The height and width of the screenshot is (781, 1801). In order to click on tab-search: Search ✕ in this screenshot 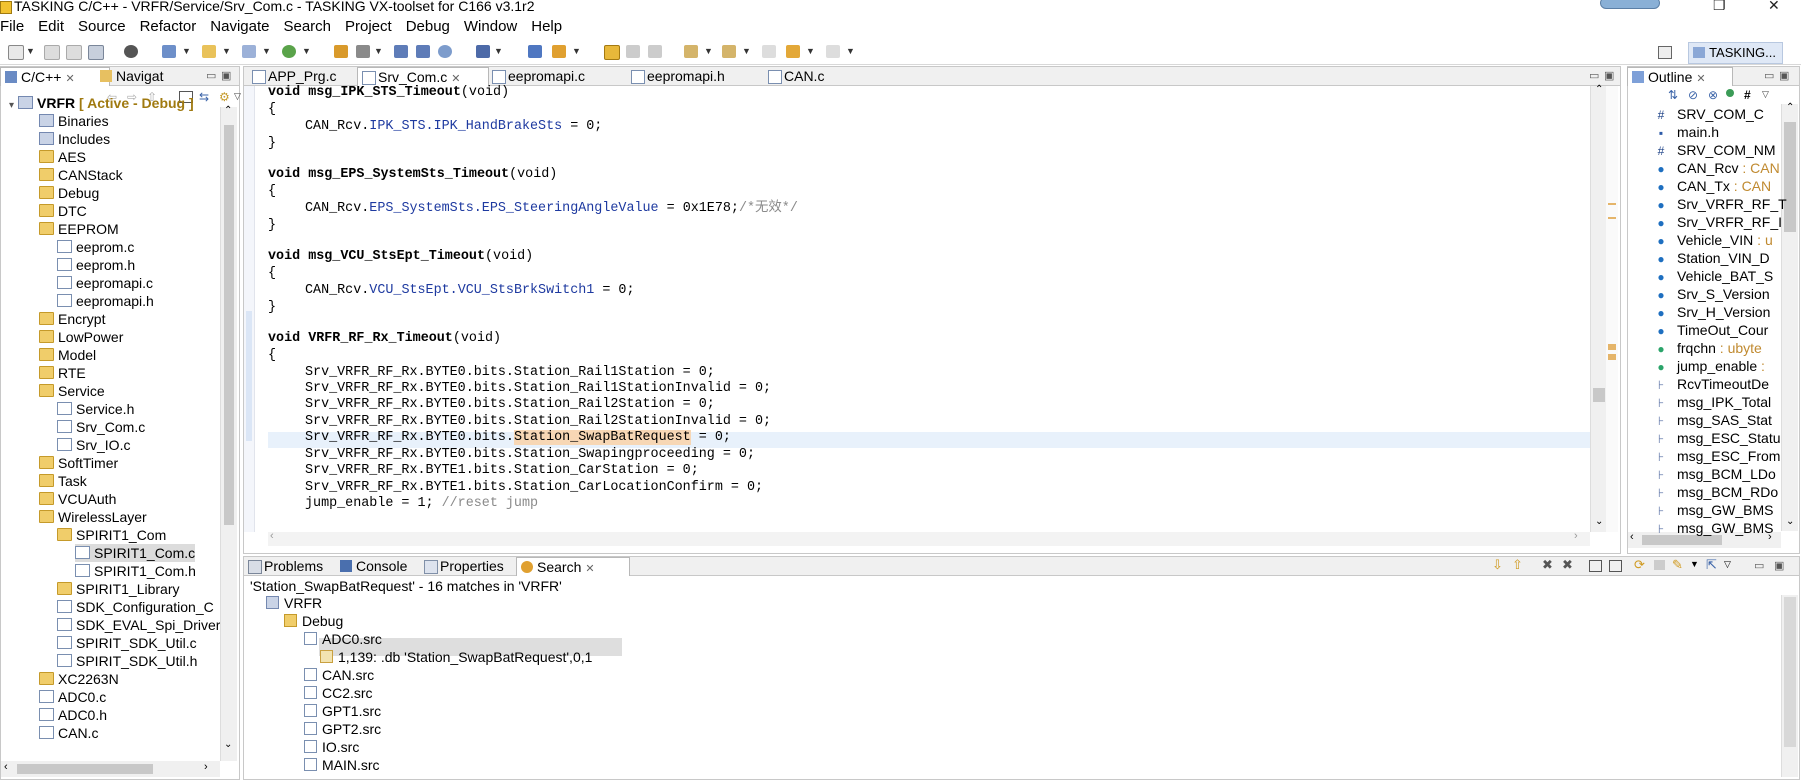, I will do `click(573, 566)`.